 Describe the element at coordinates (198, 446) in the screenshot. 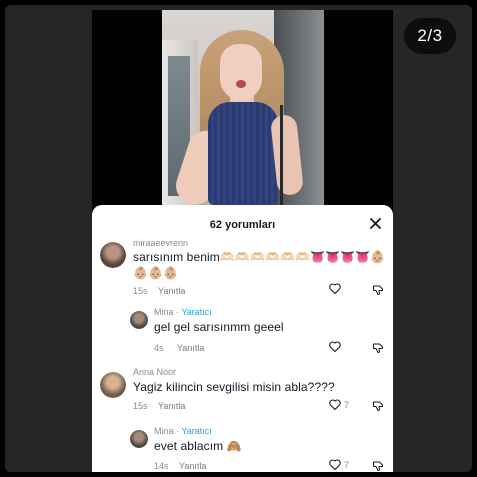

I see `comment-text: evet ablacım 🙈` at that location.